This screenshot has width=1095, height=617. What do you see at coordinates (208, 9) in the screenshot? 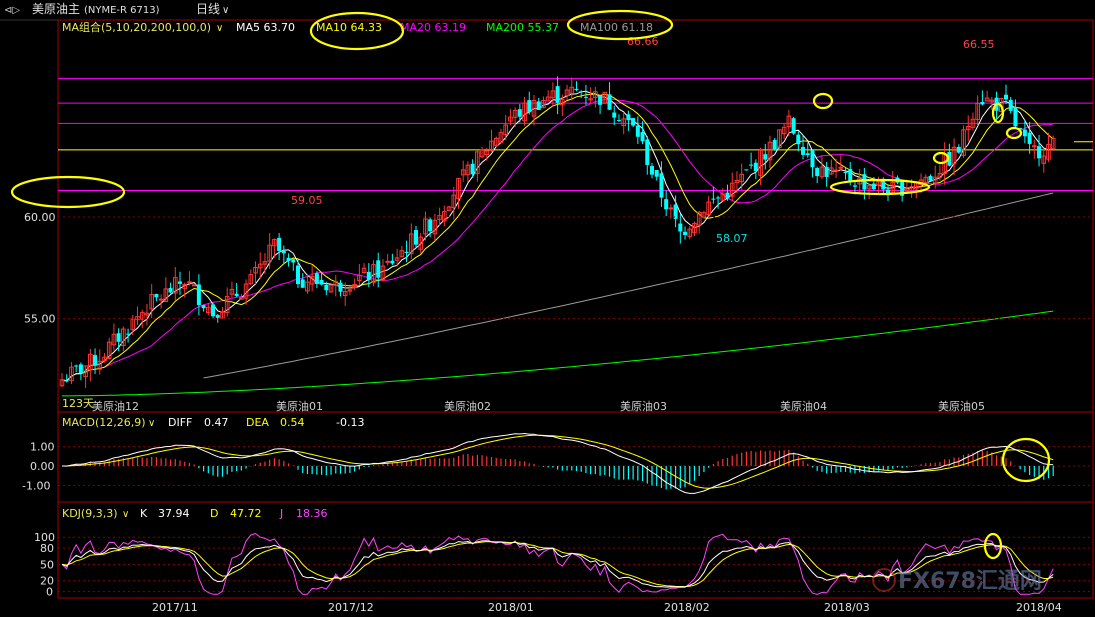
I see `period-selector: 日线` at bounding box center [208, 9].